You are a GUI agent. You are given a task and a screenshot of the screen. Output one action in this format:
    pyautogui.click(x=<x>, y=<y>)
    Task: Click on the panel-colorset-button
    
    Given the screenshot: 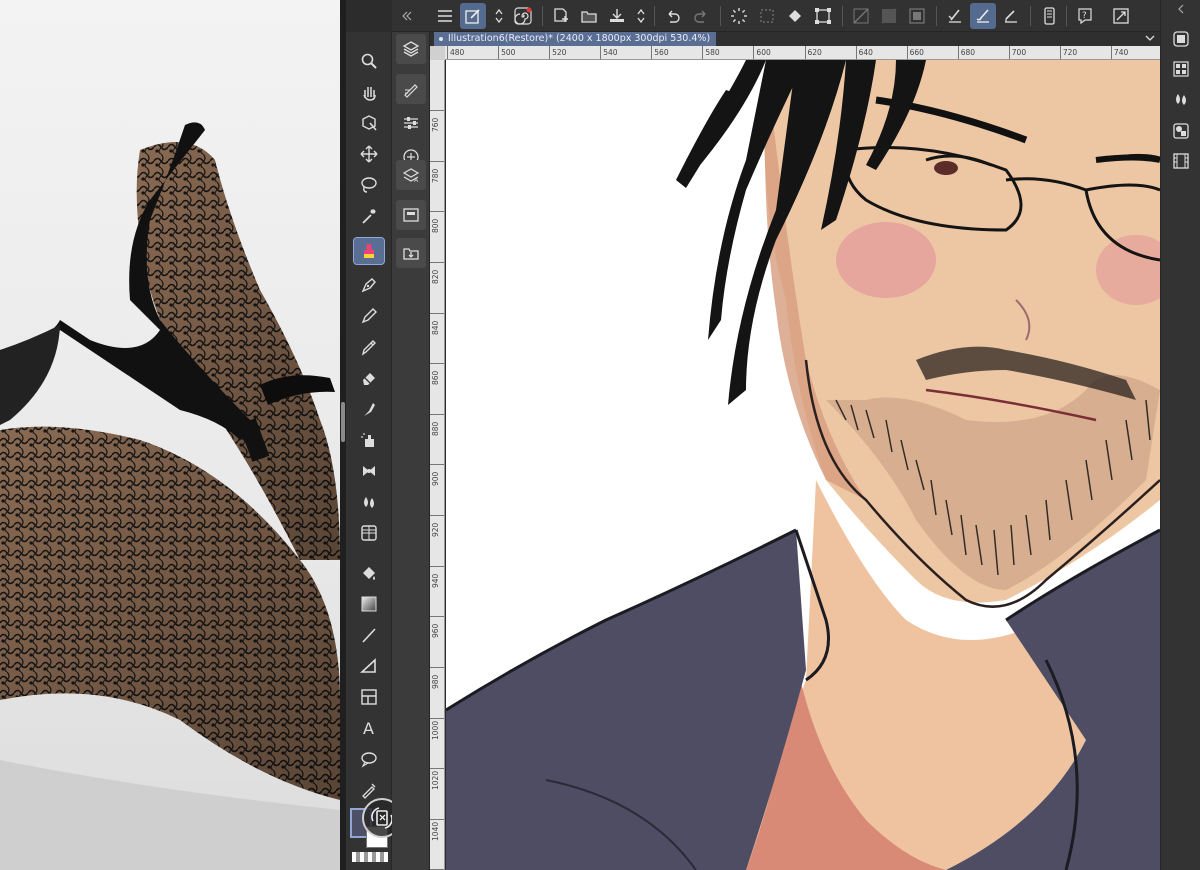 What is the action you would take?
    pyautogui.click(x=1181, y=69)
    